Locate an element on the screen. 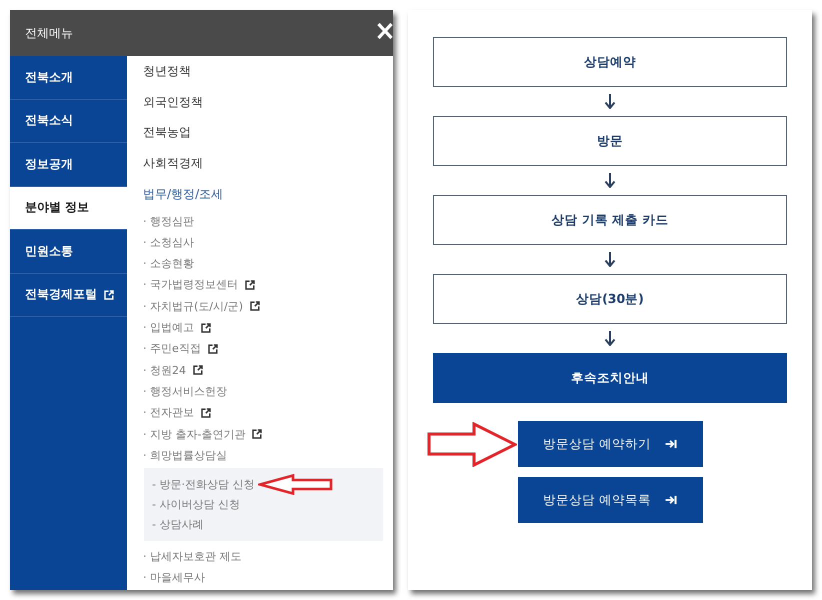  close-button is located at coordinates (385, 31).